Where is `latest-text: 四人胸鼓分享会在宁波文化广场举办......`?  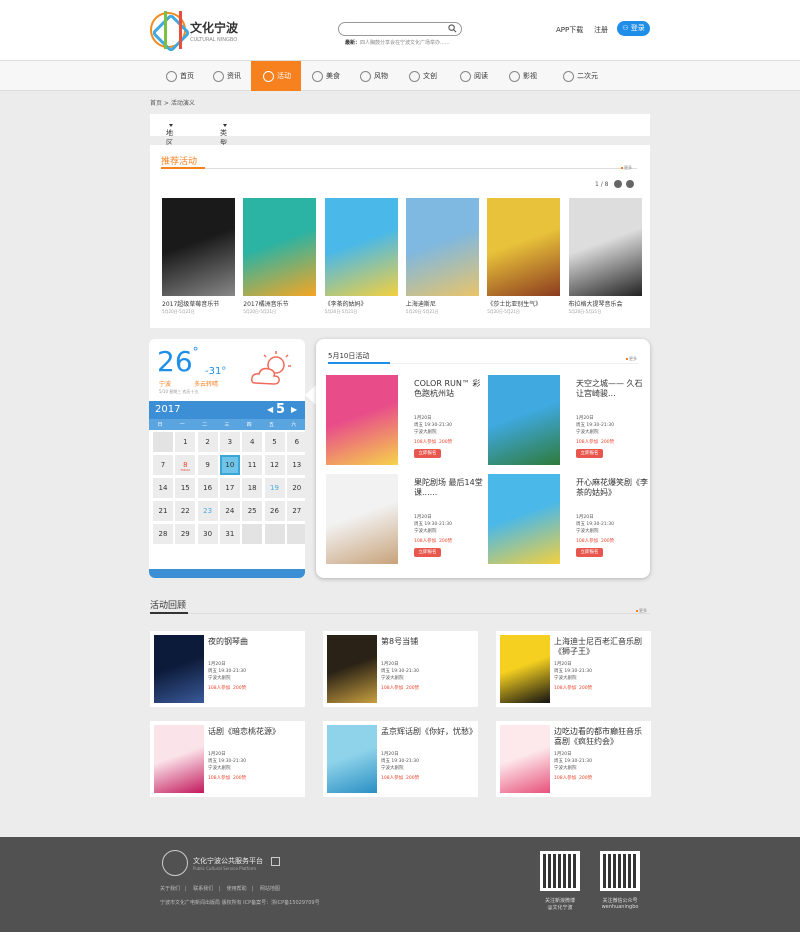 latest-text: 四人胸鼓分享会在宁波文化广场举办...... is located at coordinates (405, 43).